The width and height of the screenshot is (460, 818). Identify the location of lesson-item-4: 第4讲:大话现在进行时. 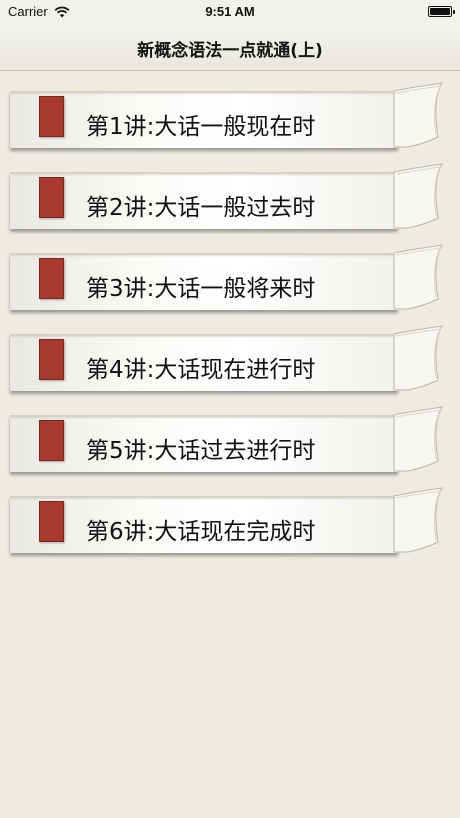
(228, 359).